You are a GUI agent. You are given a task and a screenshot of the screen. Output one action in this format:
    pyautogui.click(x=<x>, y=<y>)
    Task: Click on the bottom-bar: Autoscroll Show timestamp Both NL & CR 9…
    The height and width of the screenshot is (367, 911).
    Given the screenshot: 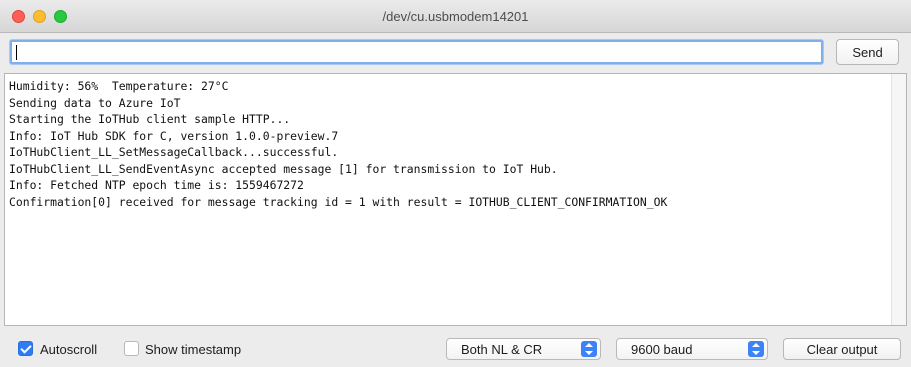 What is the action you would take?
    pyautogui.click(x=455, y=348)
    